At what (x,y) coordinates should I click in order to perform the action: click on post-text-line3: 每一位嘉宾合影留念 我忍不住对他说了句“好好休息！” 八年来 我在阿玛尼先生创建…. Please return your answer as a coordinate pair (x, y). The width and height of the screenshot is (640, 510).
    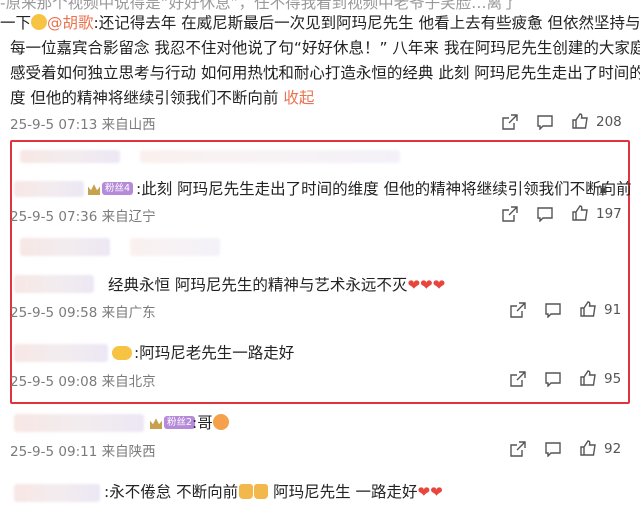
    Looking at the image, I should click on (325, 48).